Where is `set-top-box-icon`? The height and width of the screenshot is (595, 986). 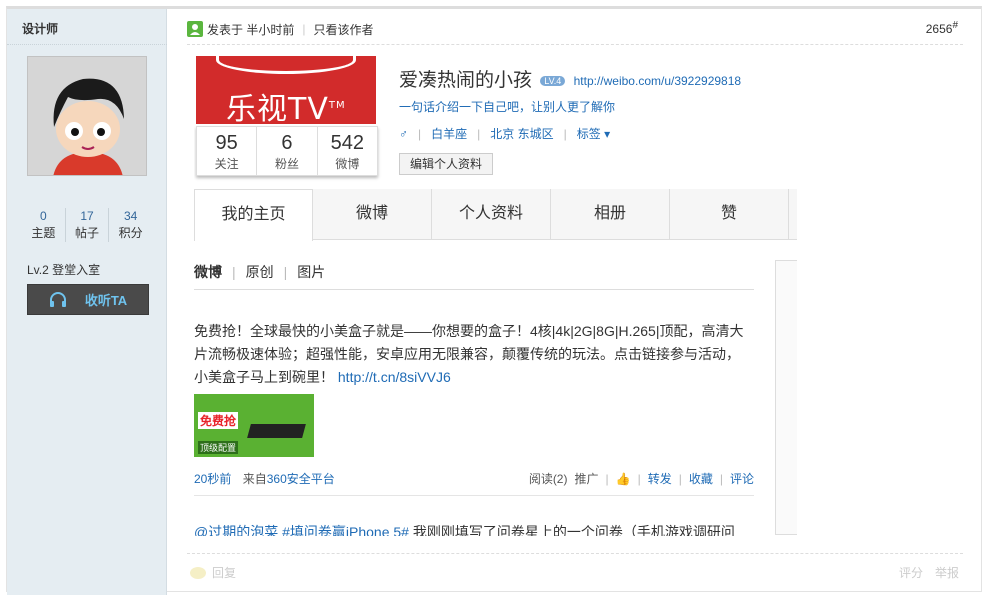 set-top-box-icon is located at coordinates (276, 431).